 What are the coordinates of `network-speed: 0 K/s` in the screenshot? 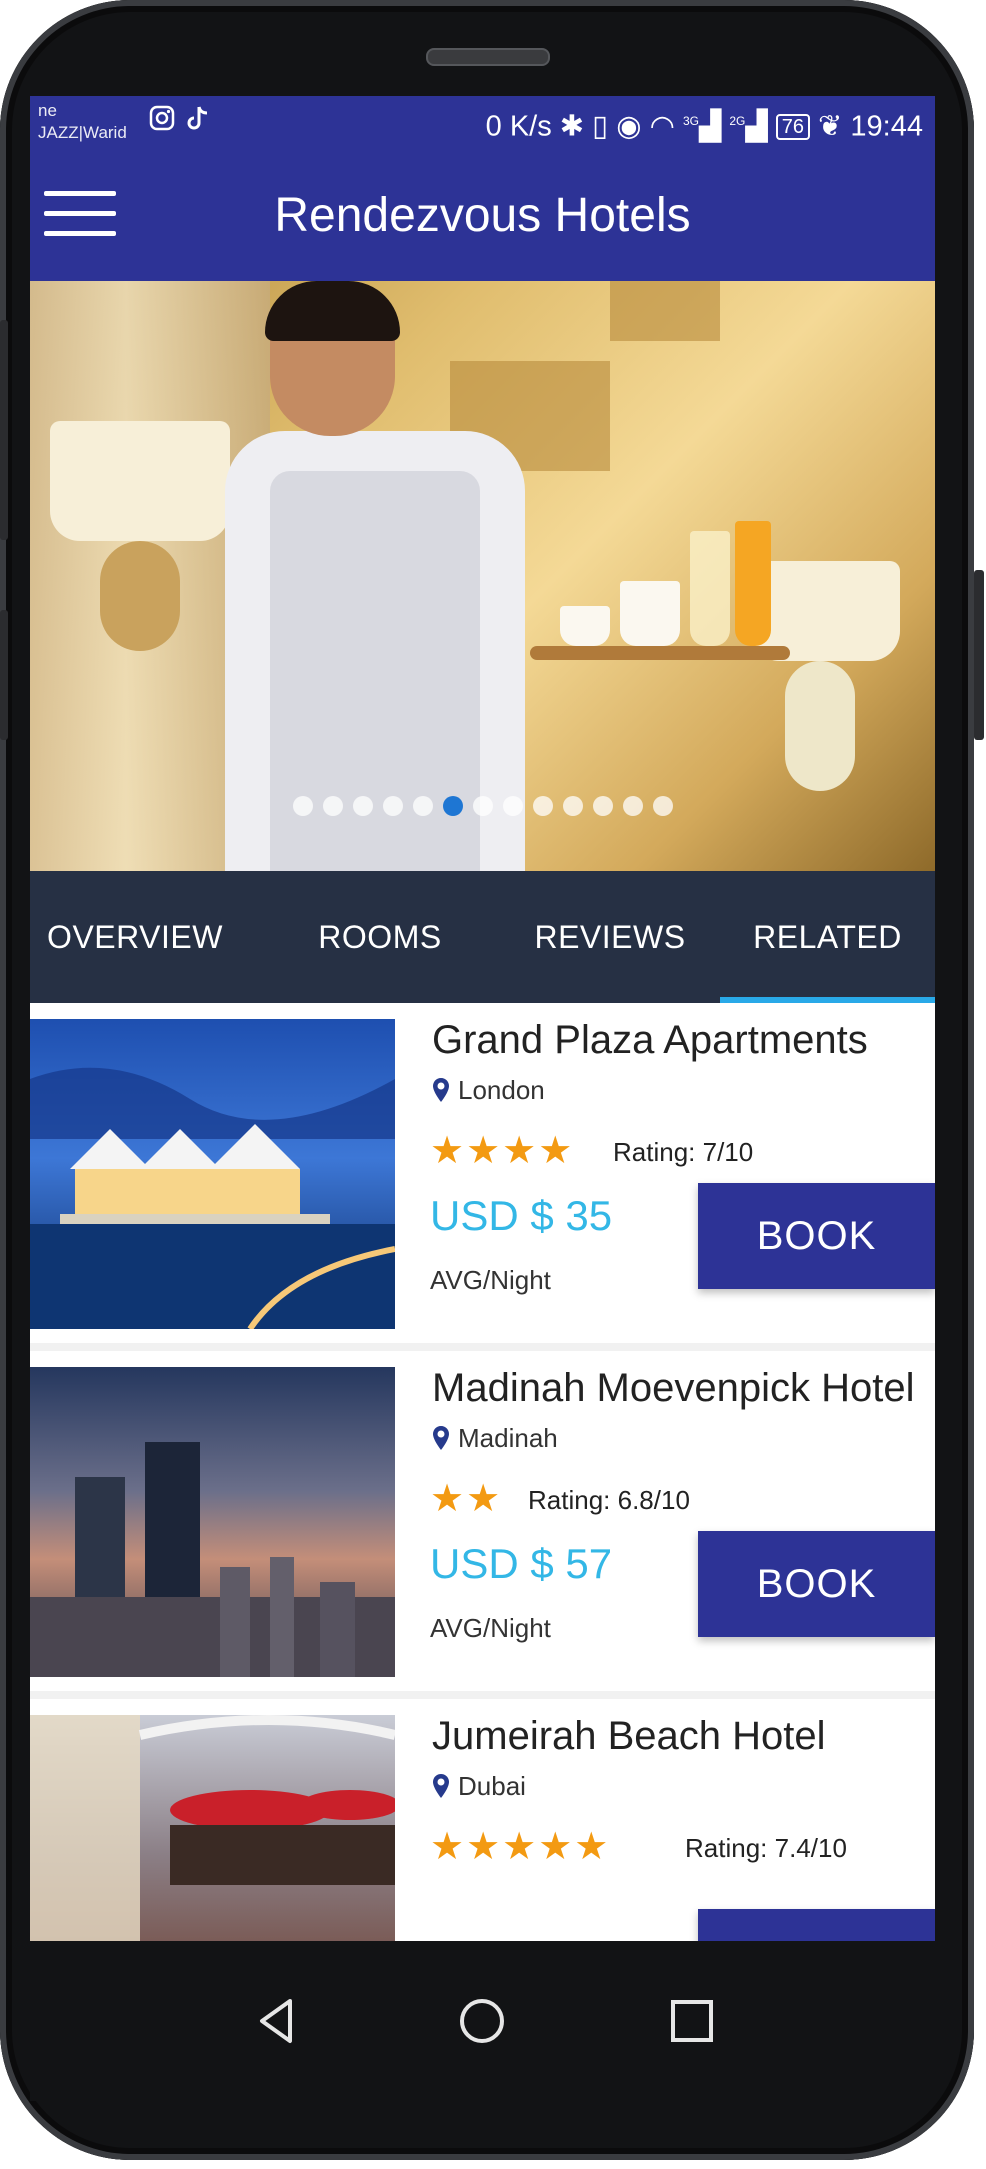 It's located at (518, 126).